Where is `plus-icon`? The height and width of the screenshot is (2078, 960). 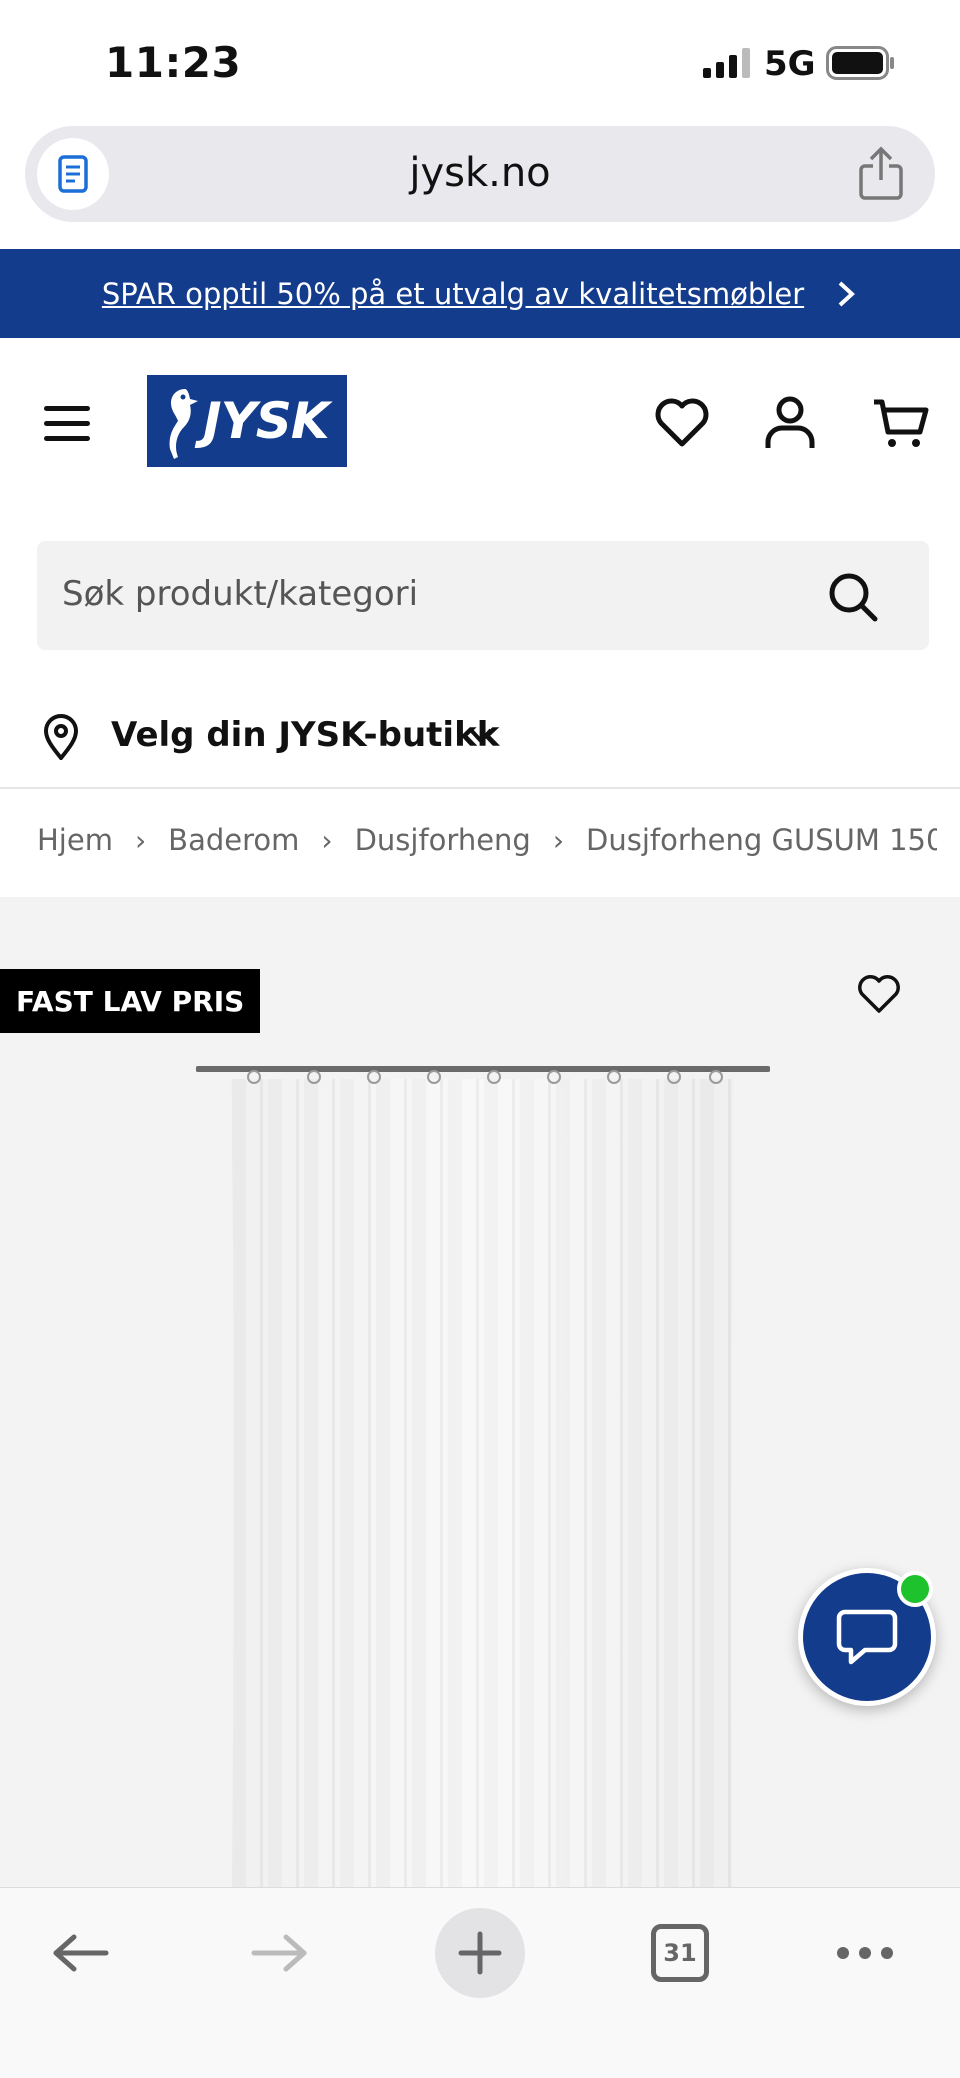
plus-icon is located at coordinates (480, 1953).